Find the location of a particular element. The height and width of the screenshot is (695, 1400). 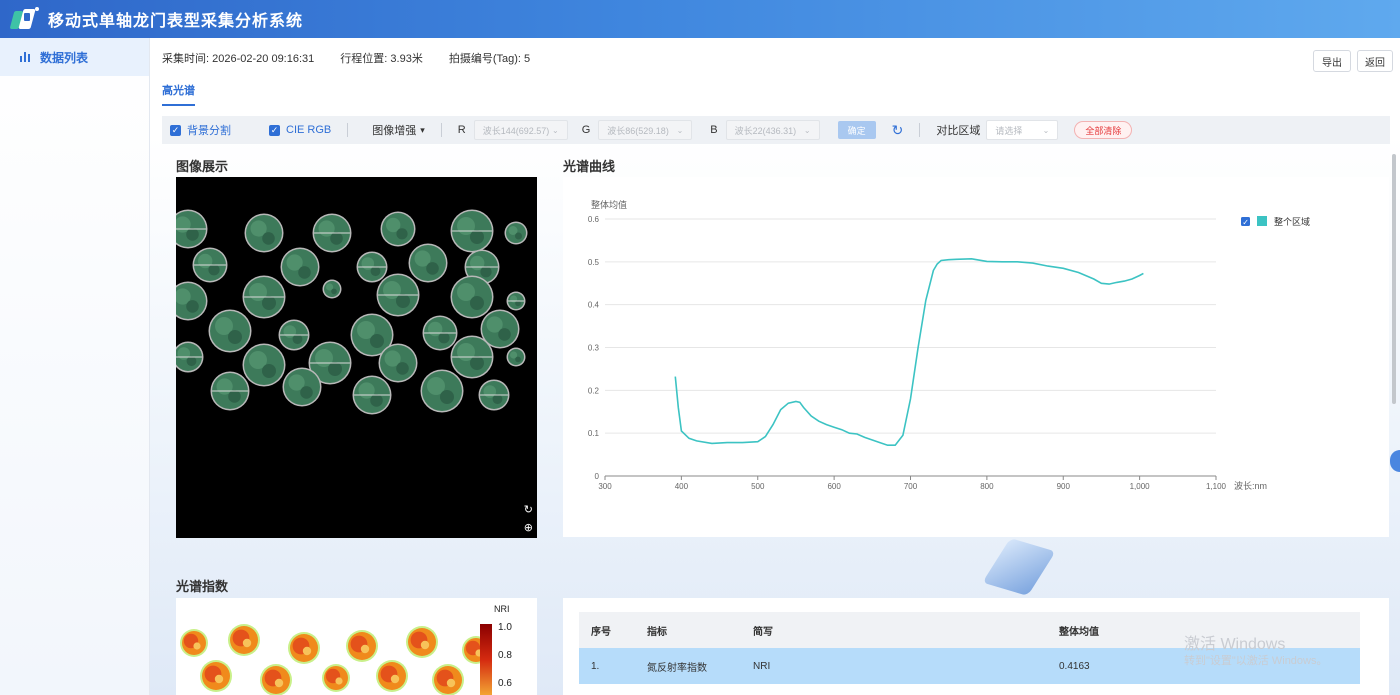

windows-activation-watermark: 激活 Windows is located at coordinates (1235, 644).